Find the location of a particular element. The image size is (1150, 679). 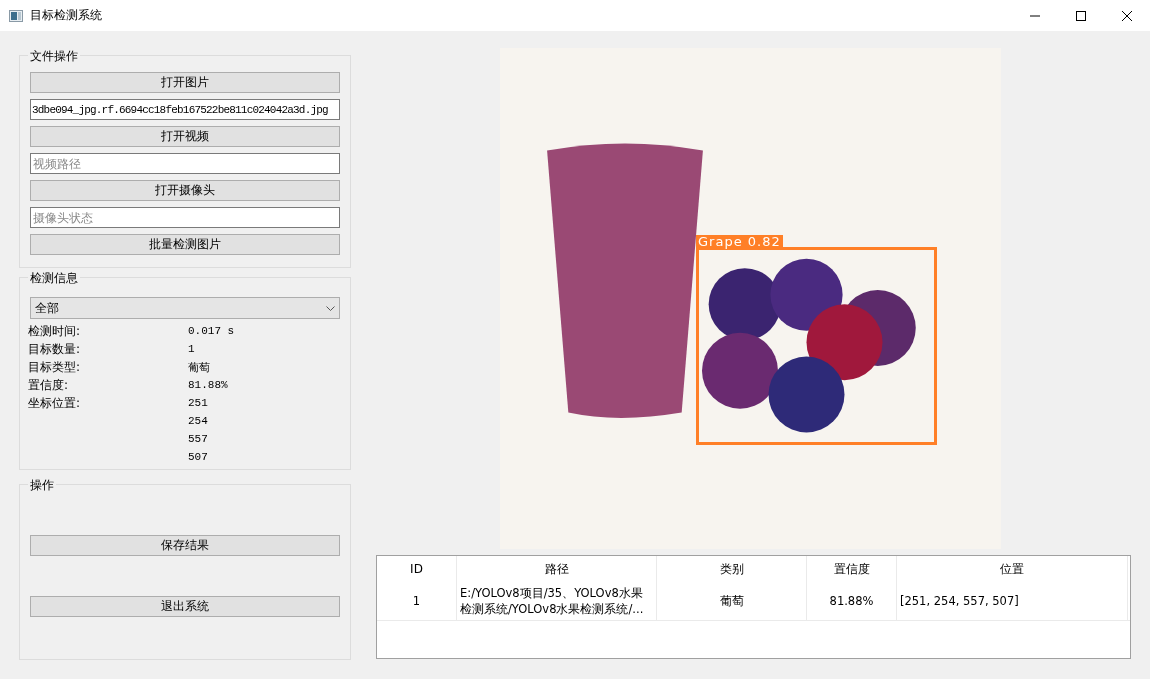

column-header: 路径 is located at coordinates (557, 569).